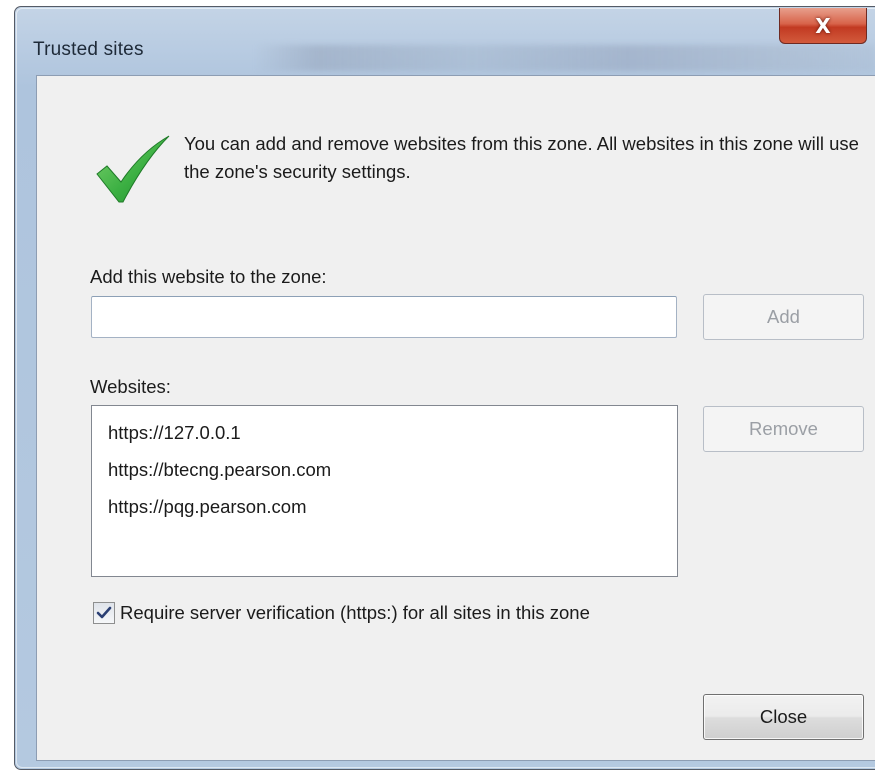  I want to click on checkmark-icon, so click(133, 169).